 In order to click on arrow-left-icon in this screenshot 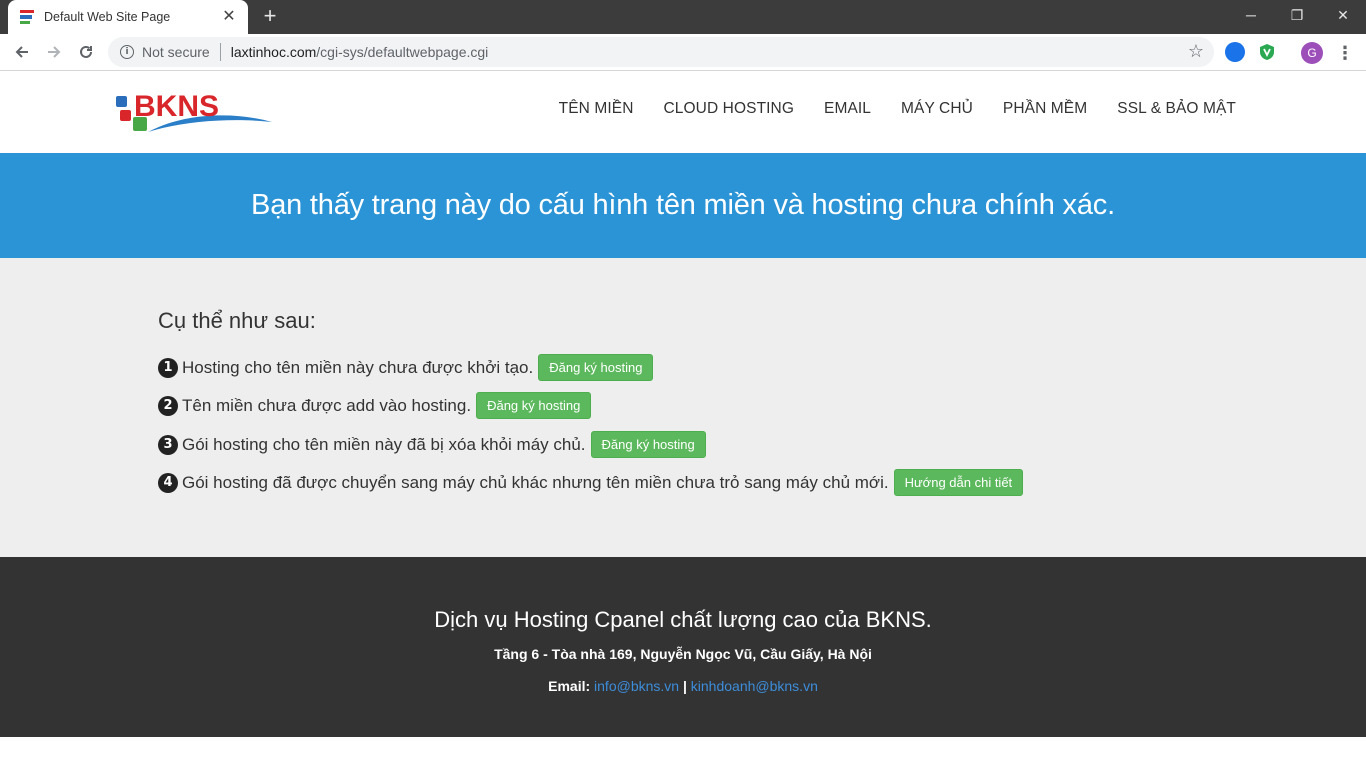, I will do `click(21, 52)`.